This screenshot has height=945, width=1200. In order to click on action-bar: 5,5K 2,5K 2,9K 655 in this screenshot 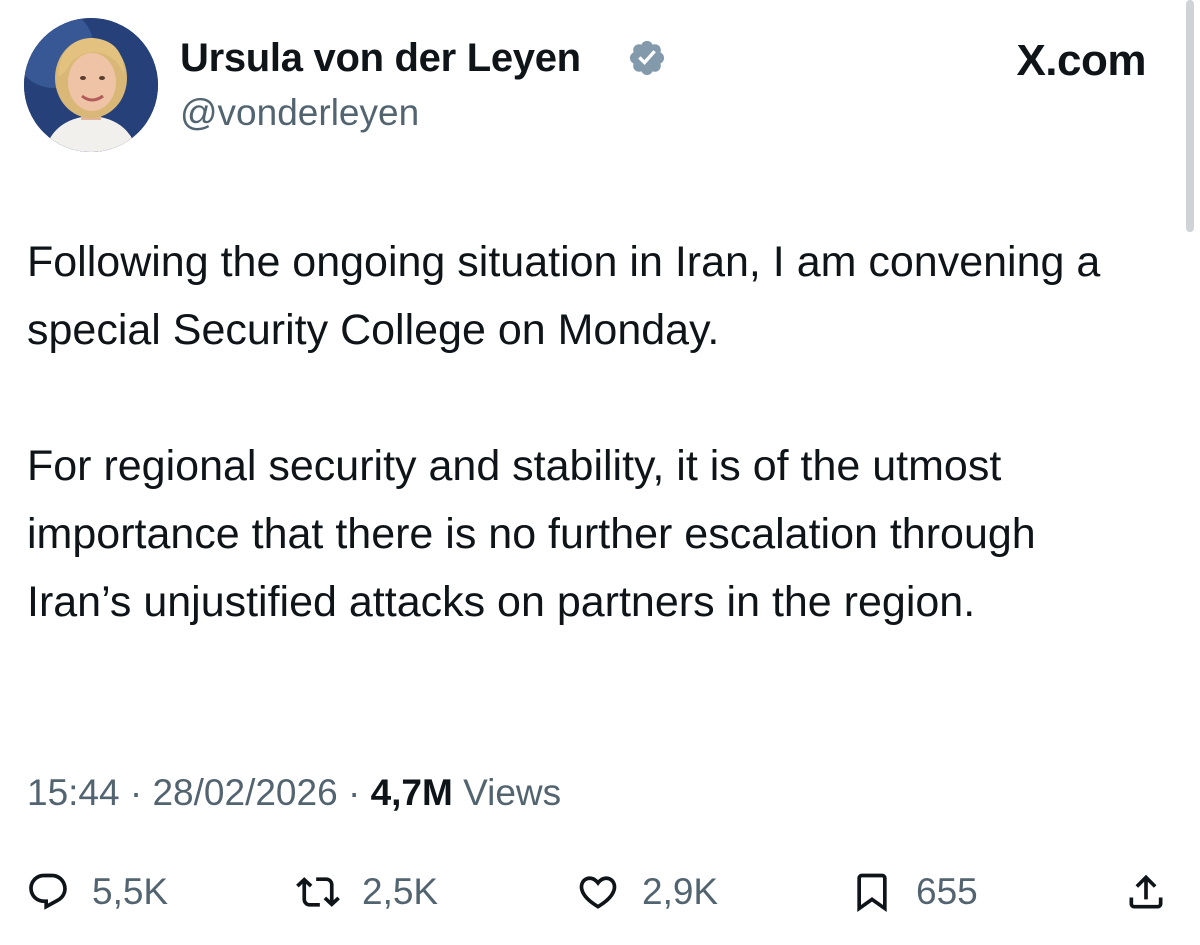, I will do `click(600, 892)`.